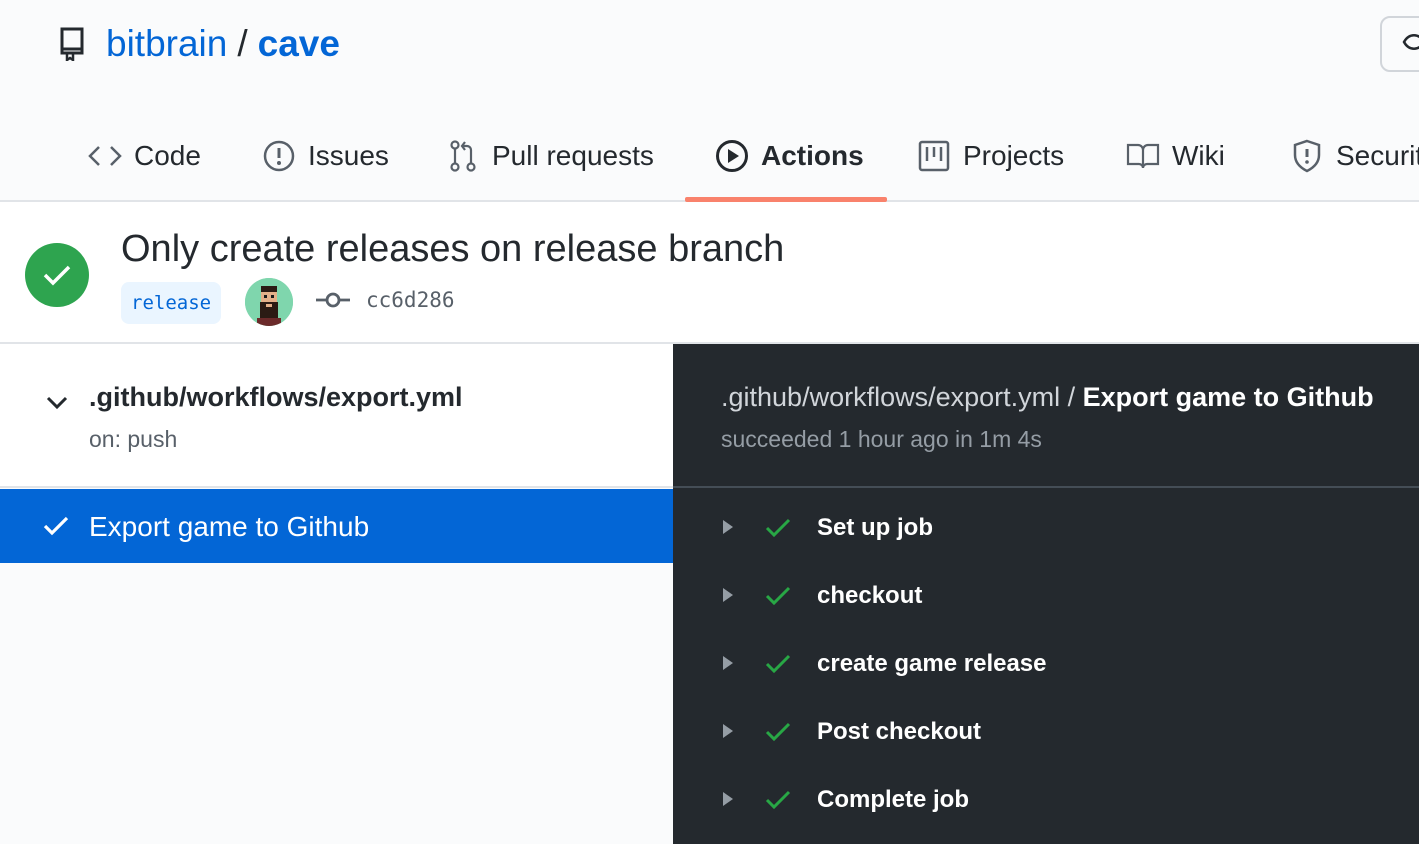 This screenshot has width=1419, height=844. What do you see at coordinates (229, 526) in the screenshot?
I see `job-name: Export game to Github` at bounding box center [229, 526].